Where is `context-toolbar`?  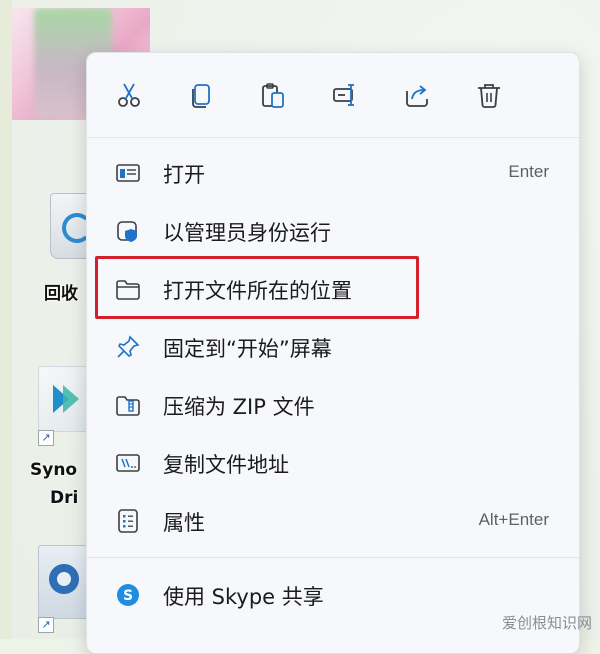 context-toolbar is located at coordinates (333, 95).